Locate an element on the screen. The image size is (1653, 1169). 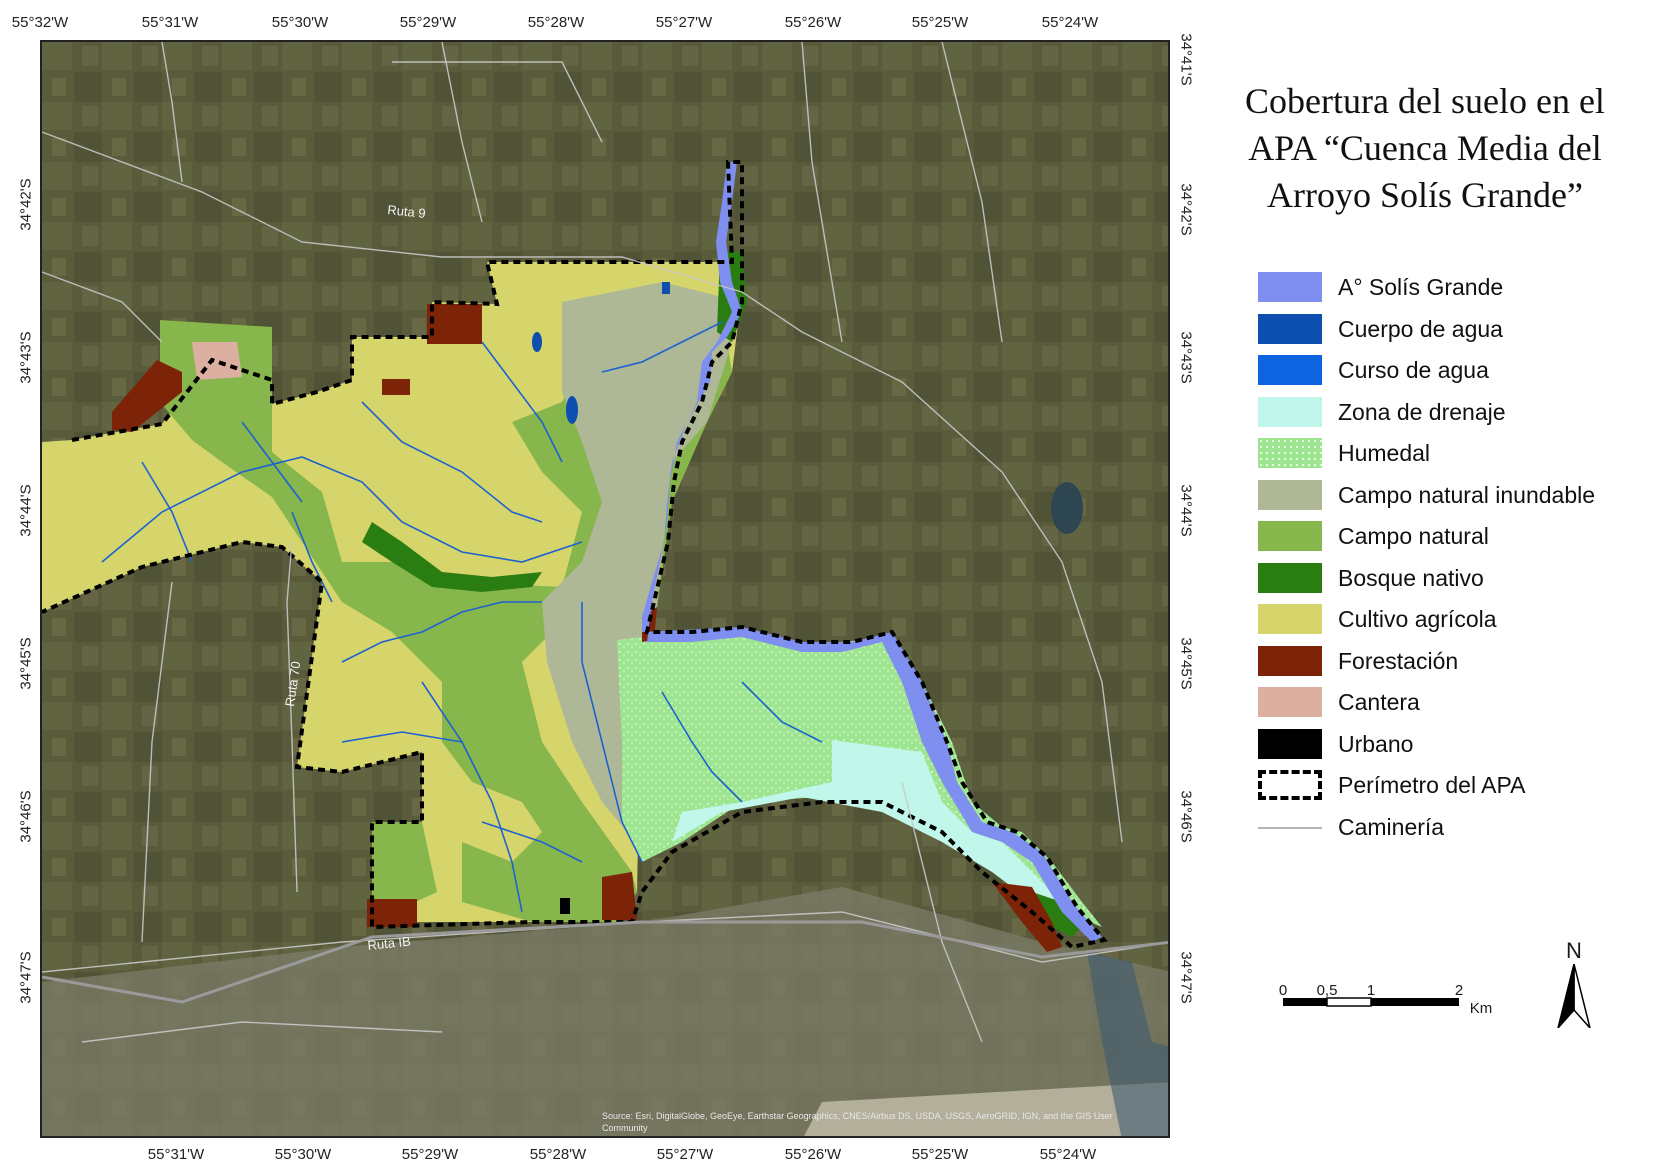
urbano-area is located at coordinates (565, 906).